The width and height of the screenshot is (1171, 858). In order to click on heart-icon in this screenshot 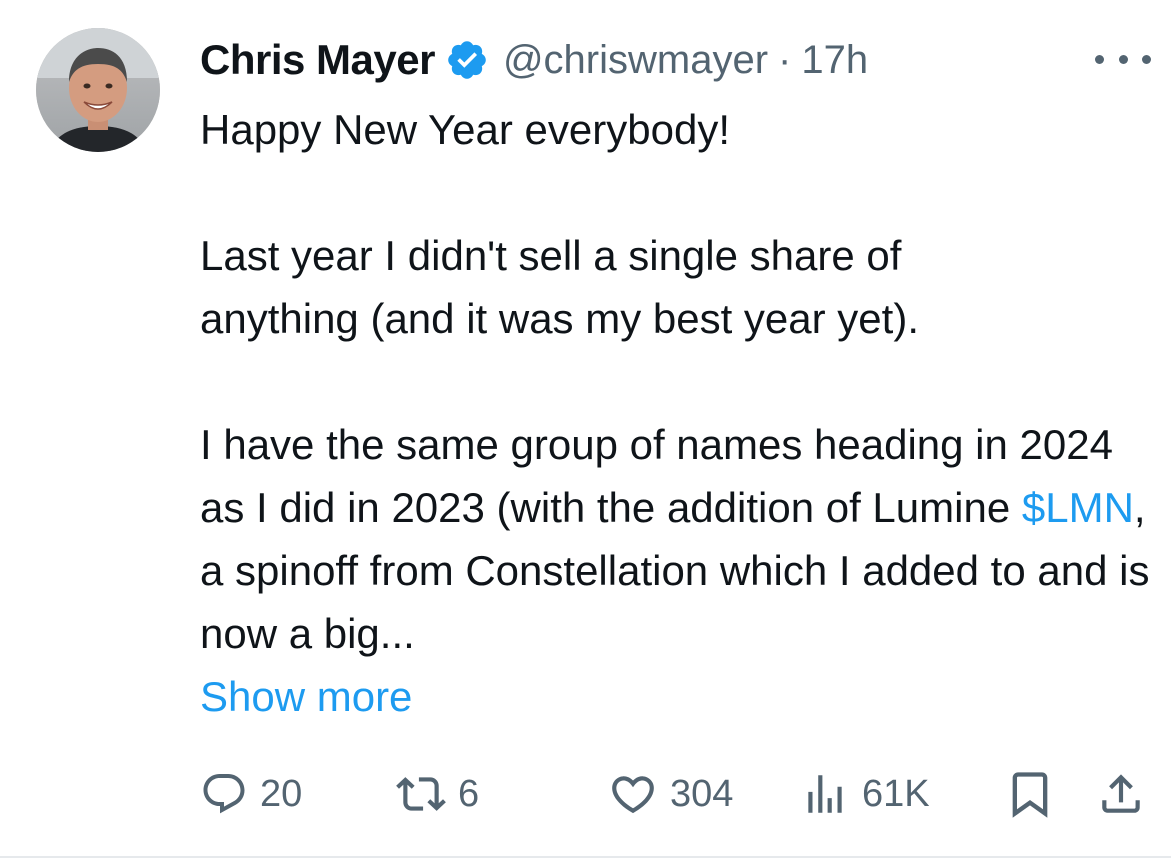, I will do `click(633, 795)`.